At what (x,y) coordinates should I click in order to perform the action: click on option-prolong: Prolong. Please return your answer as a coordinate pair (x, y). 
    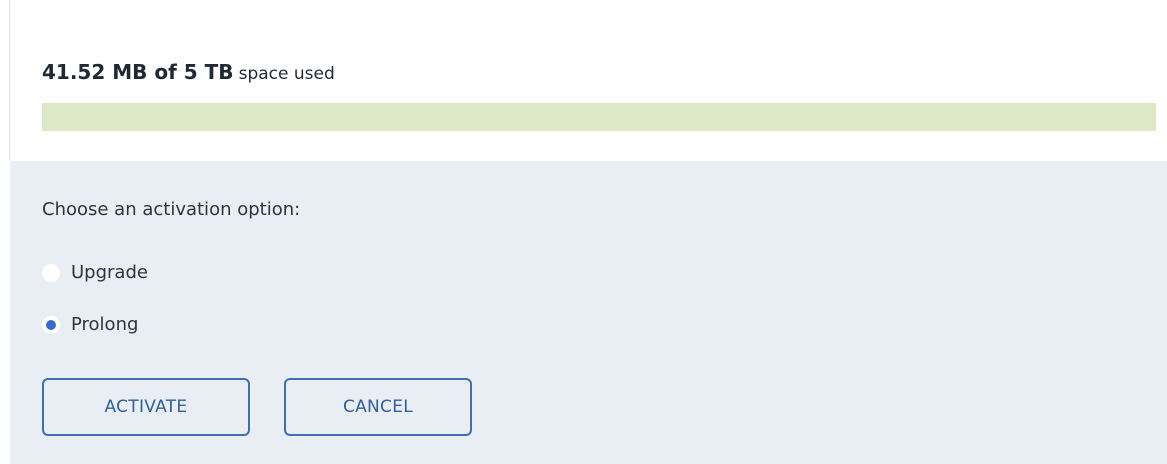
    Looking at the image, I should click on (90, 324).